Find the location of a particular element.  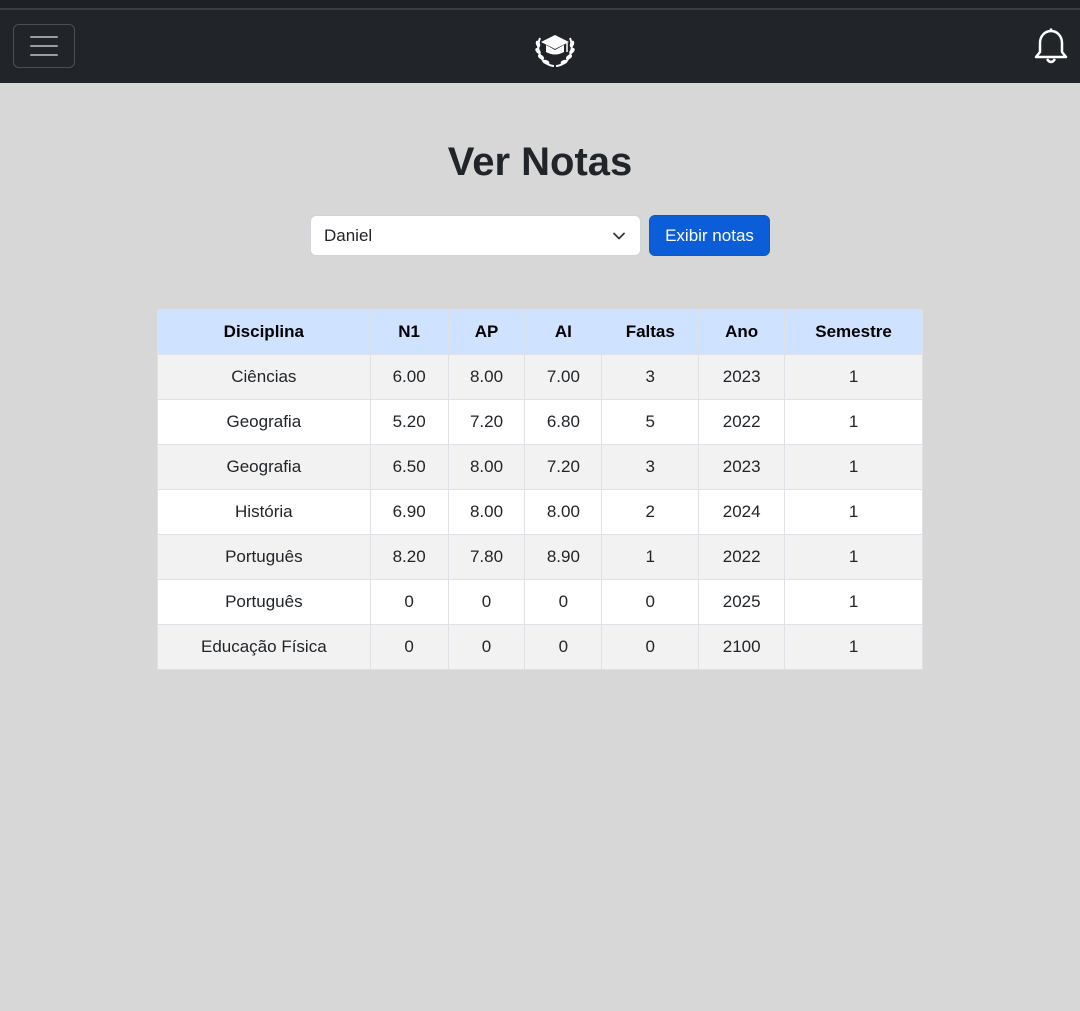

cell-ap: 7.80 is located at coordinates (486, 557).